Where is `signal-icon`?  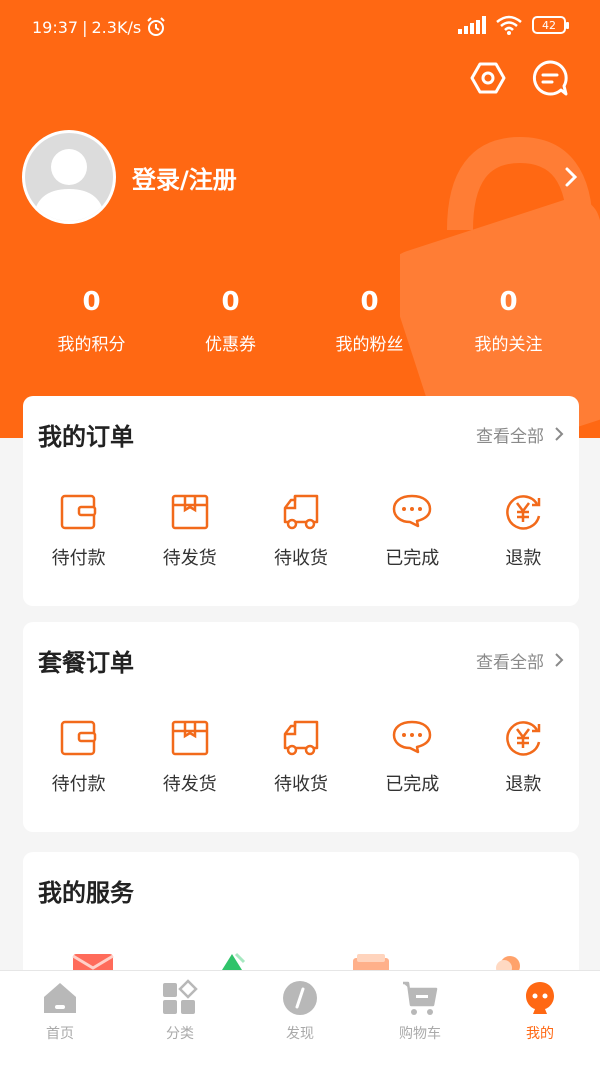 signal-icon is located at coordinates (472, 25).